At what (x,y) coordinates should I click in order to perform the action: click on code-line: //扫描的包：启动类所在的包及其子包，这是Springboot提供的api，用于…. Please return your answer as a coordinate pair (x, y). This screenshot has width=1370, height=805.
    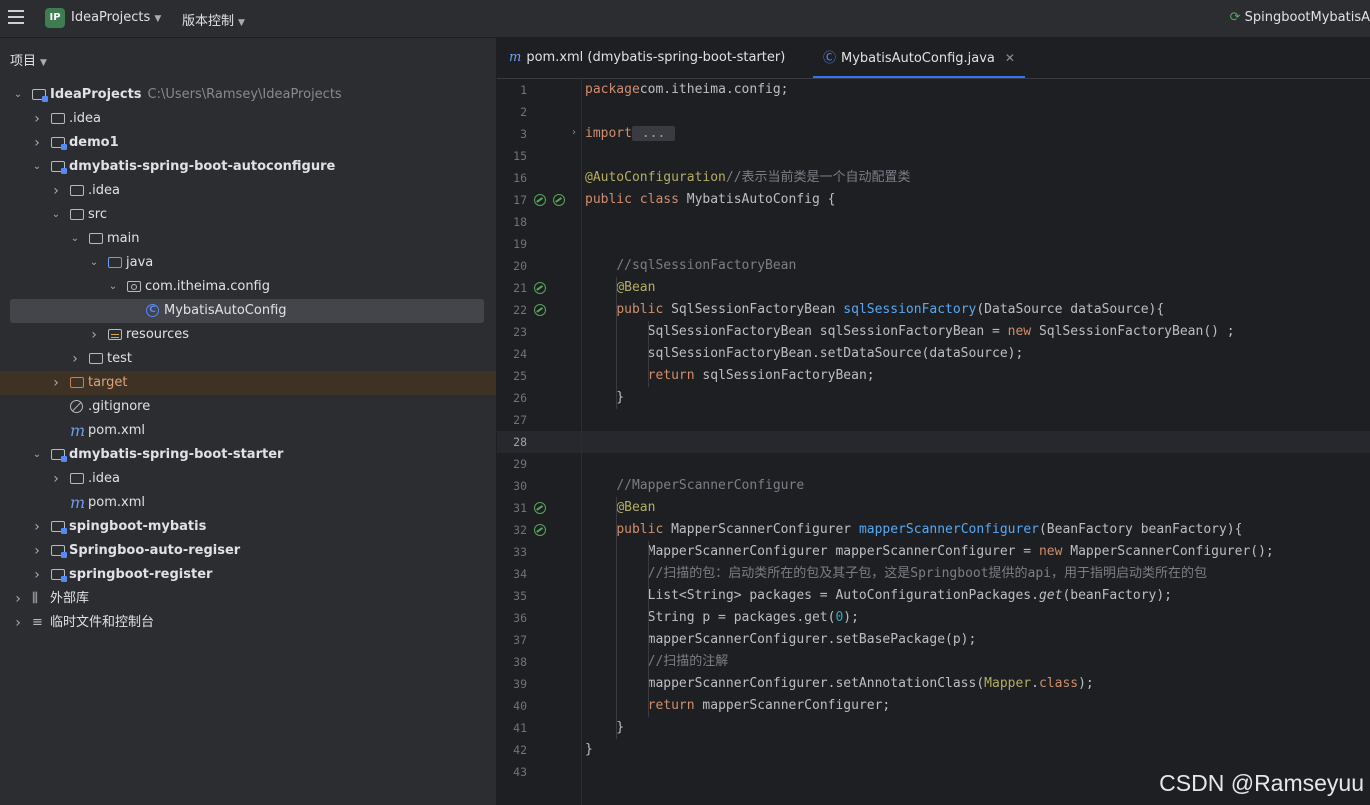
    Looking at the image, I should click on (896, 574).